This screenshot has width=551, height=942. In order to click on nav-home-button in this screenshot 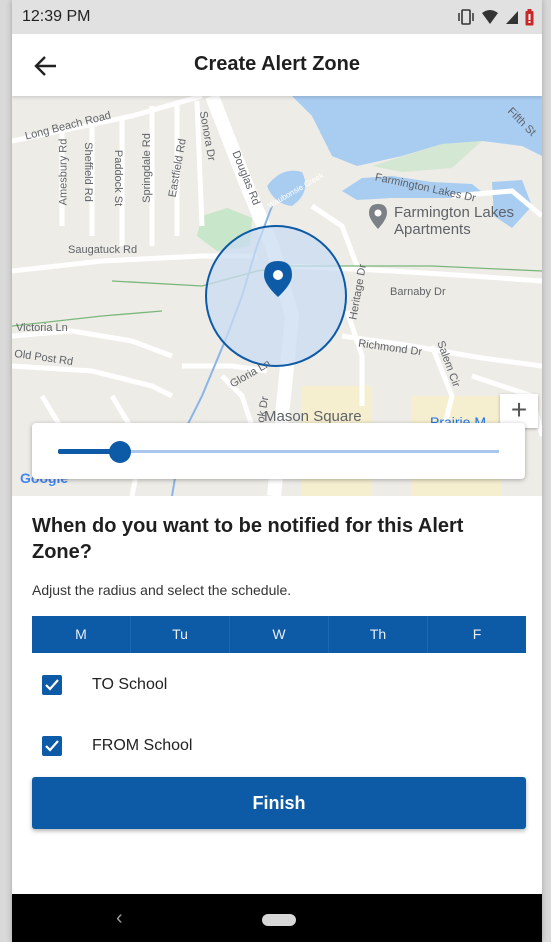, I will do `click(279, 920)`.